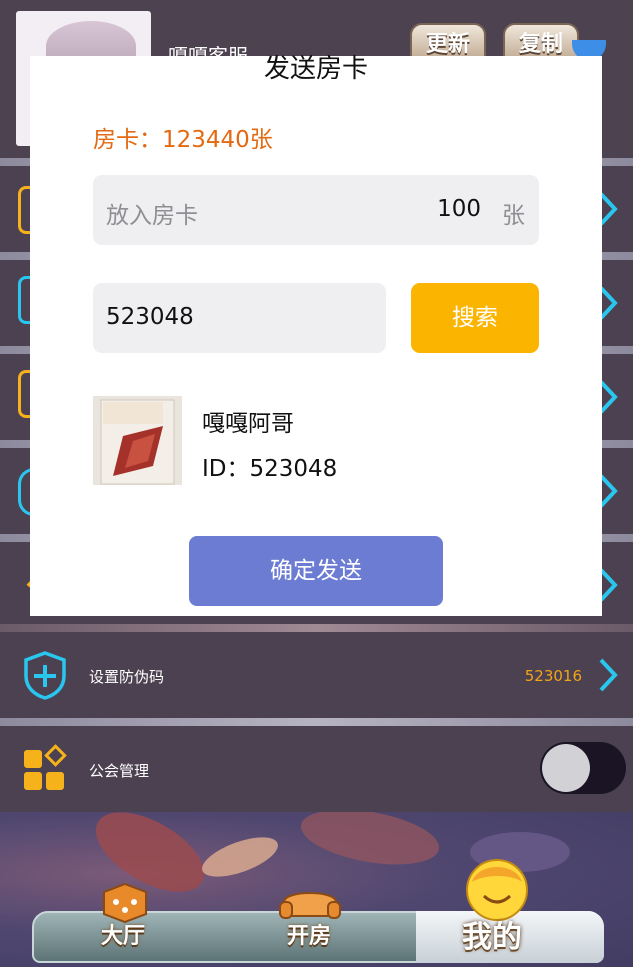 The image size is (633, 967). What do you see at coordinates (45, 675) in the screenshot?
I see `shield-plus-icon` at bounding box center [45, 675].